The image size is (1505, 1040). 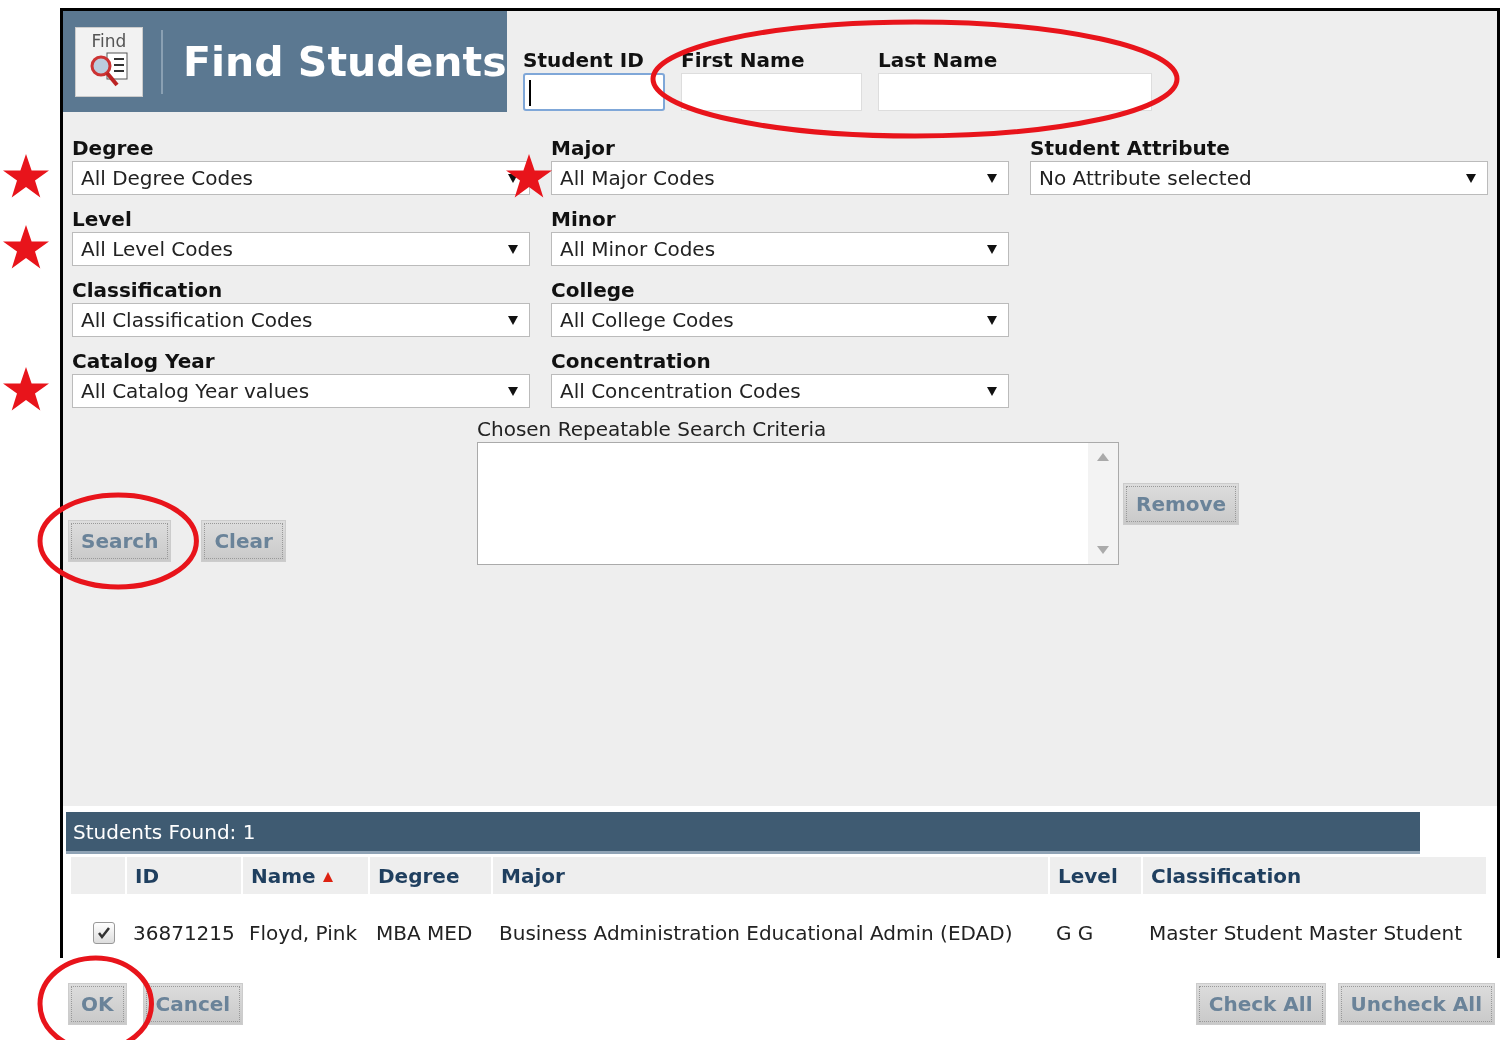 What do you see at coordinates (303, 933) in the screenshot?
I see `table-cell-text: Floyd, Pink` at bounding box center [303, 933].